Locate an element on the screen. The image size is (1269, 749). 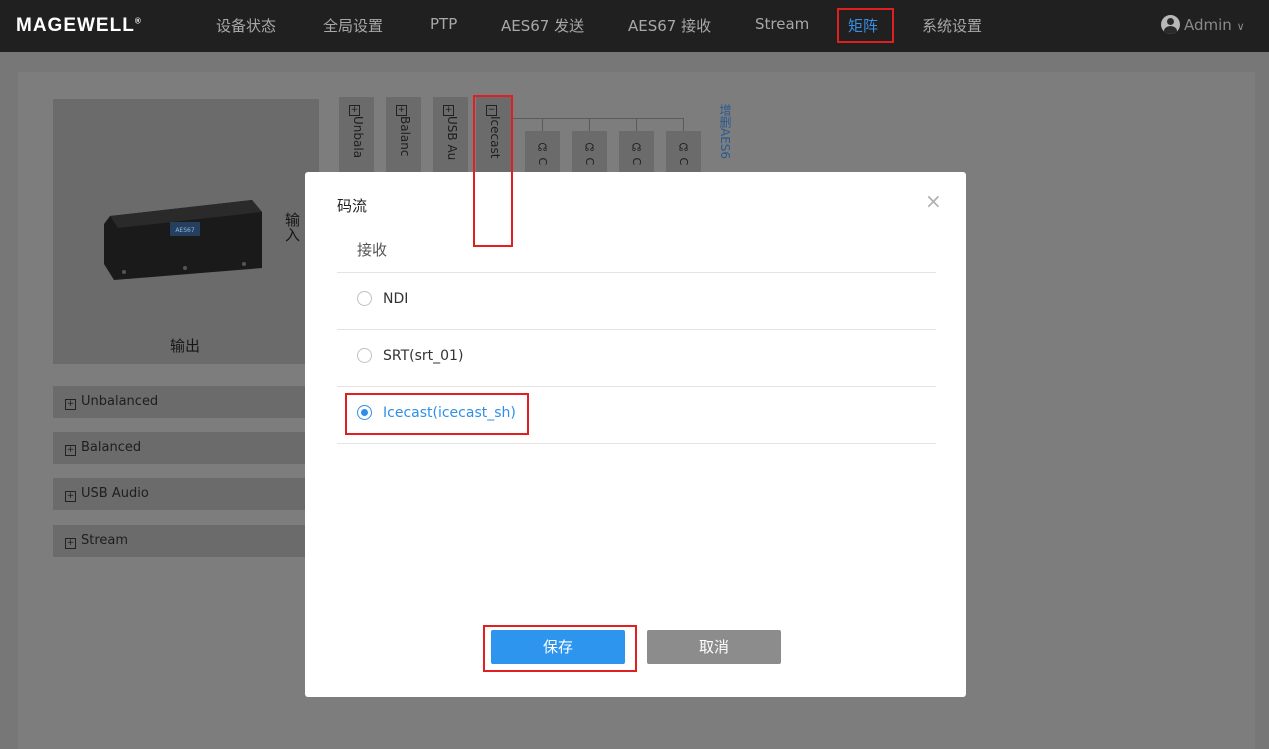
nav-ptp: PTP is located at coordinates (443, 24).